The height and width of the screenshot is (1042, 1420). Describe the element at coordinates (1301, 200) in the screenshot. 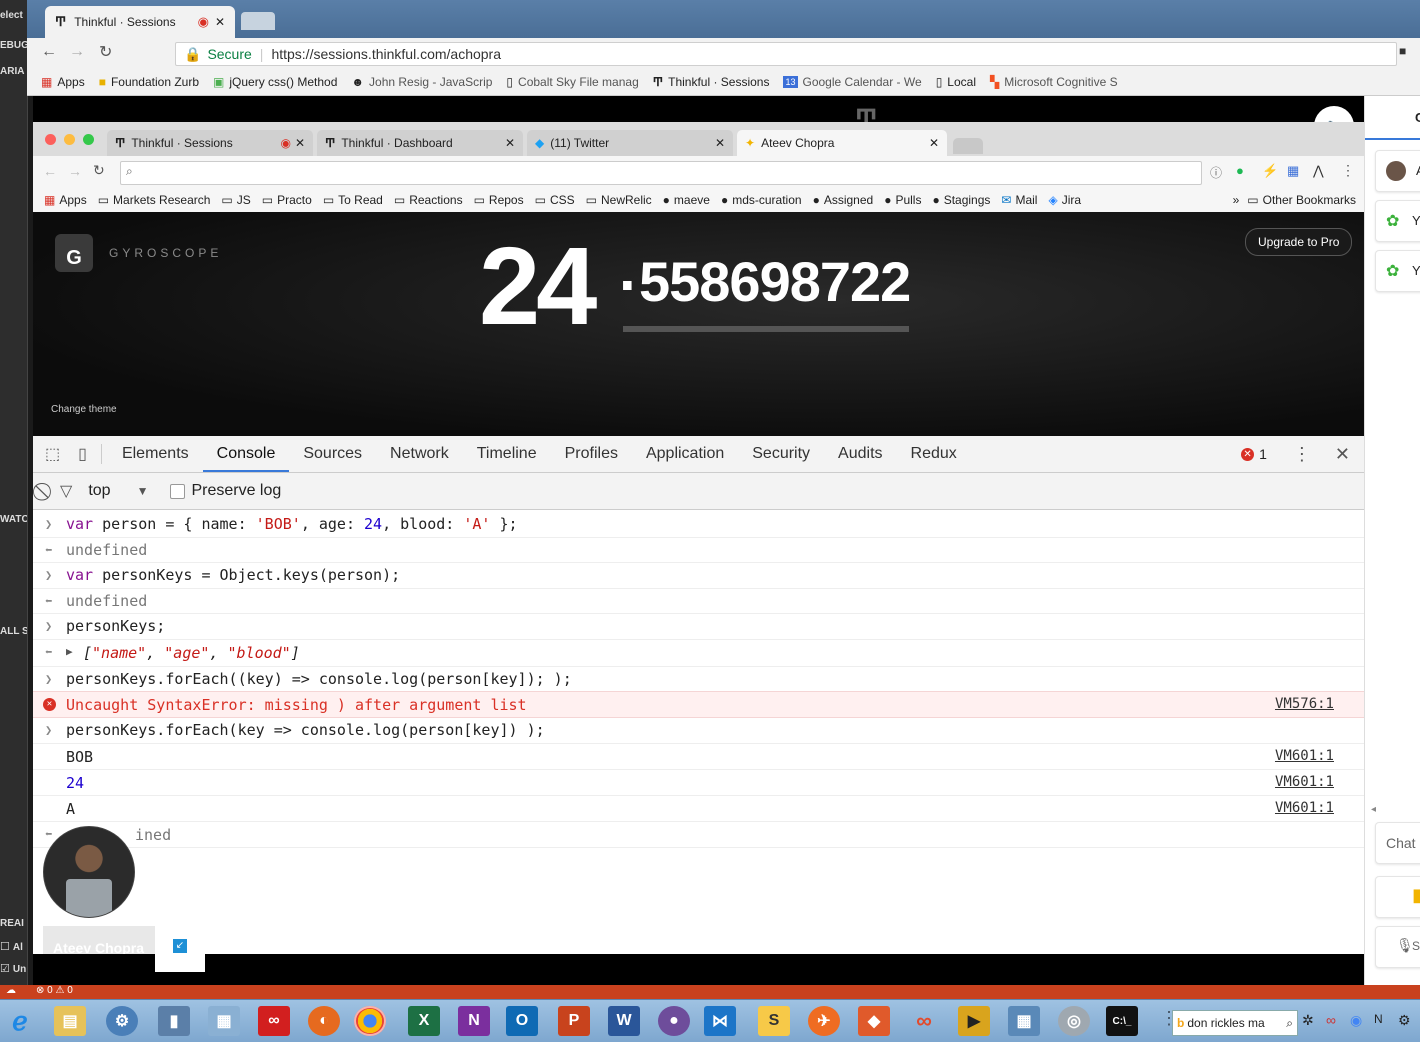

I see `other-bookmarks: ▭ Other Bookmarks` at that location.